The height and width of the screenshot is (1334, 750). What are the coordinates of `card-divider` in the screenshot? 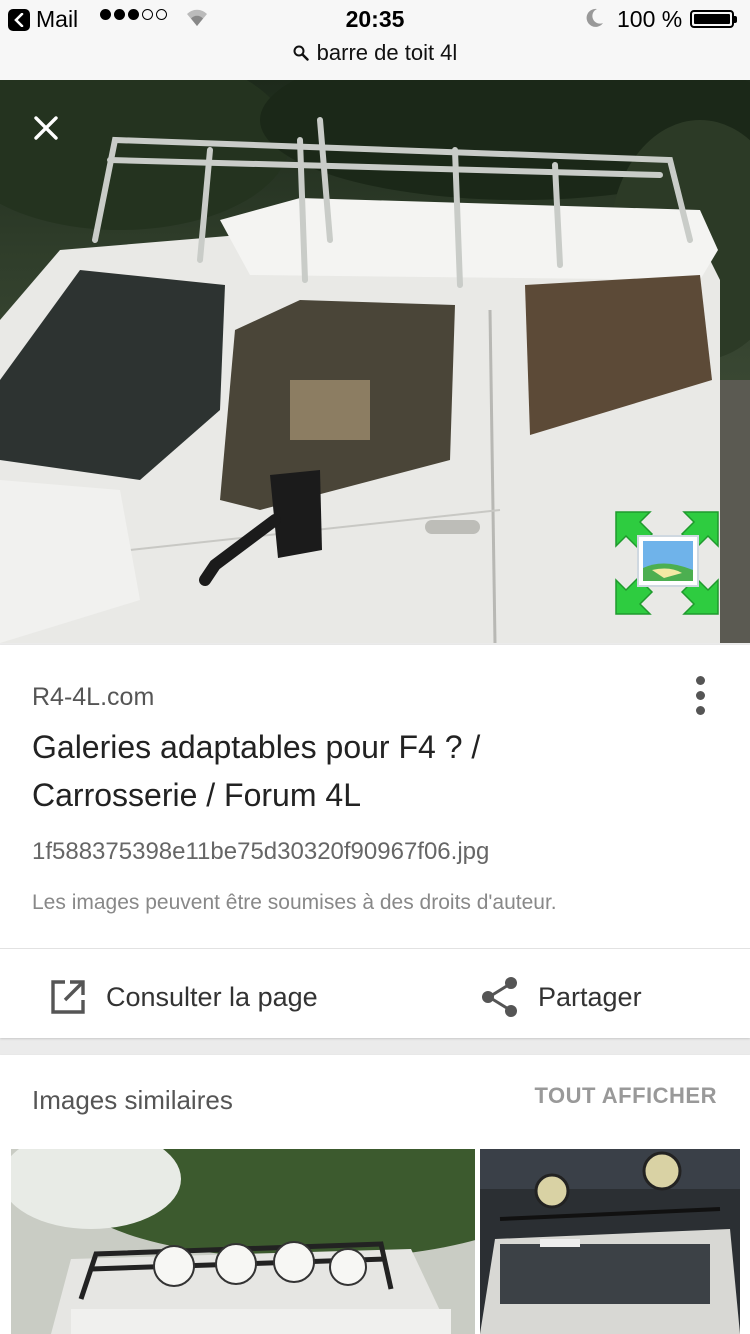 It's located at (375, 948).